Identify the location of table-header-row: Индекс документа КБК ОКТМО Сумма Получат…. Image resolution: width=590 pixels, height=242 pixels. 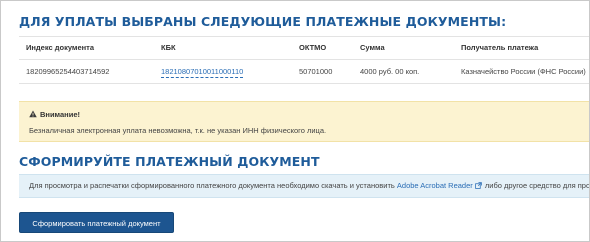
(304, 48).